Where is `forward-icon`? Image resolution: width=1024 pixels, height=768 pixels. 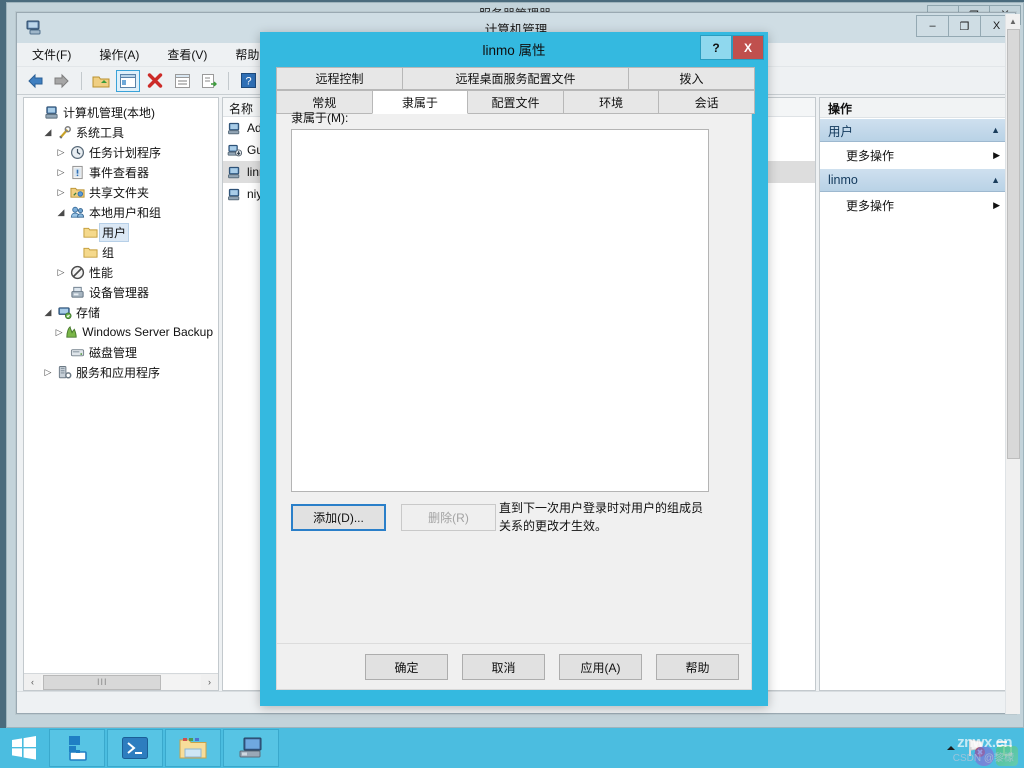 forward-icon is located at coordinates (62, 81).